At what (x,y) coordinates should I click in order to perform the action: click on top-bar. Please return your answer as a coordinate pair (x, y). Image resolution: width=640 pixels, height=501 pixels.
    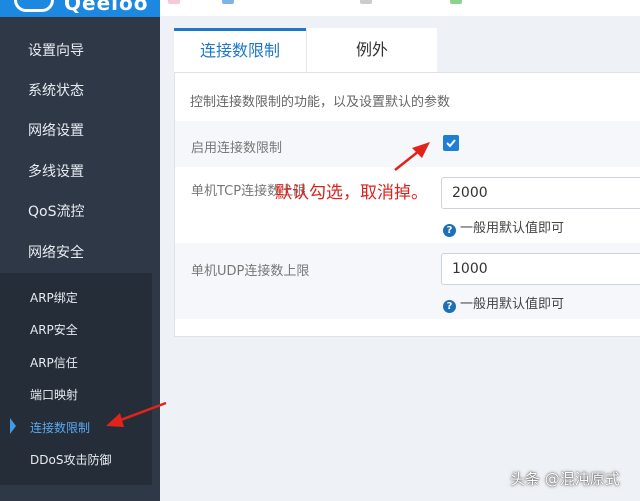
    Looking at the image, I should click on (400, 8).